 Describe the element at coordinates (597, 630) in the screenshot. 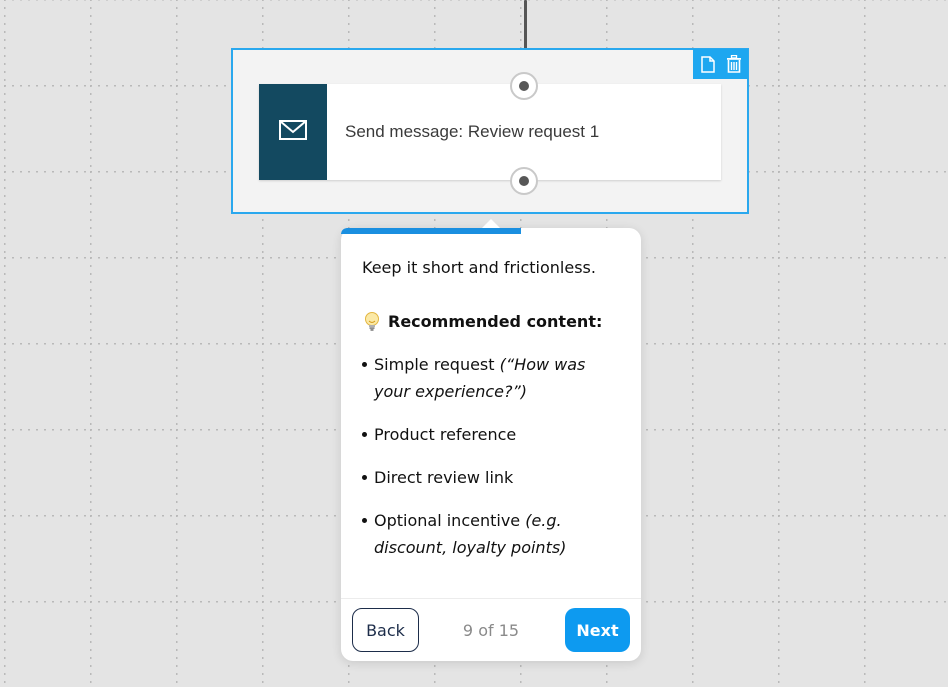

I see `next-button: Next` at that location.